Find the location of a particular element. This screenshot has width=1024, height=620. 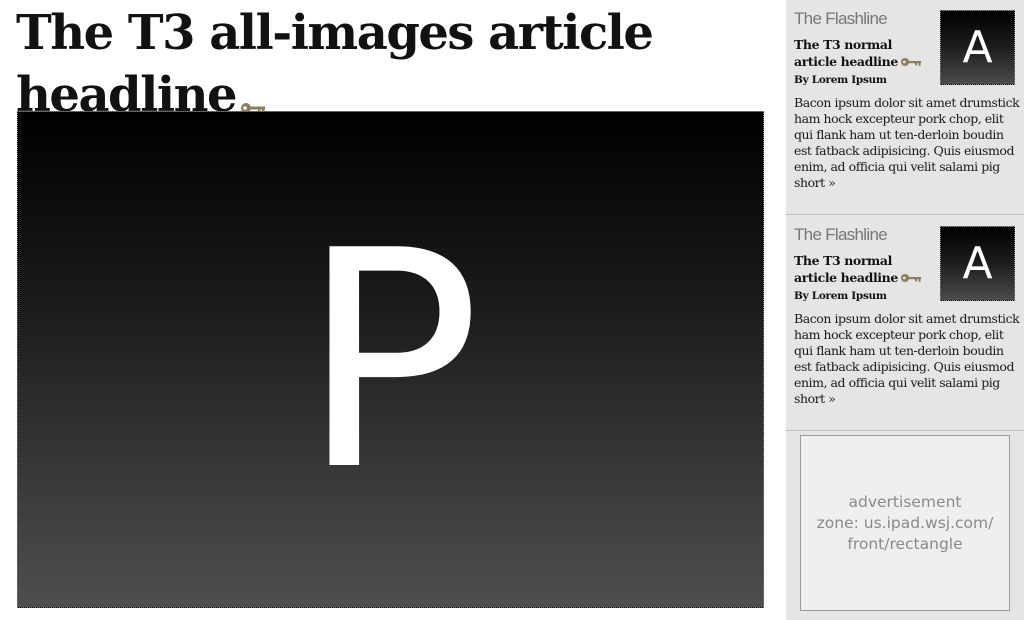

ad-zone-line-2: front/rectangle is located at coordinates (905, 543).